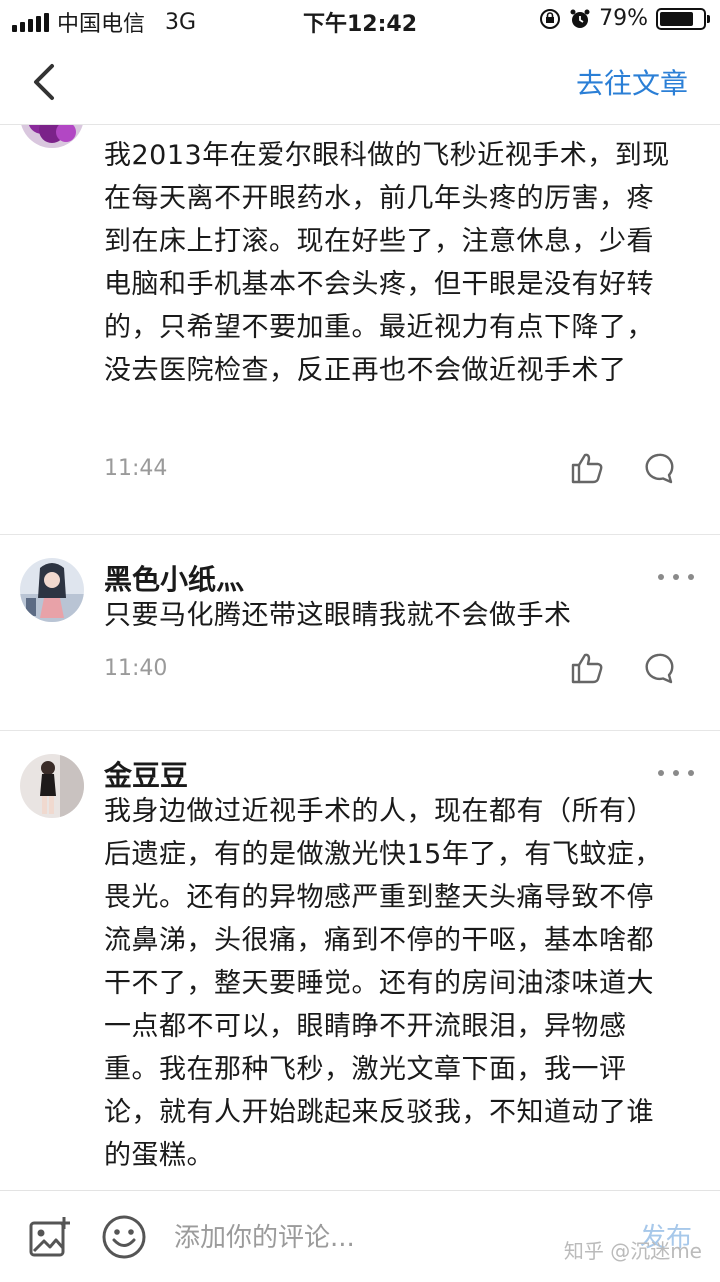  What do you see at coordinates (677, 18) in the screenshot?
I see `battery-fill` at bounding box center [677, 18].